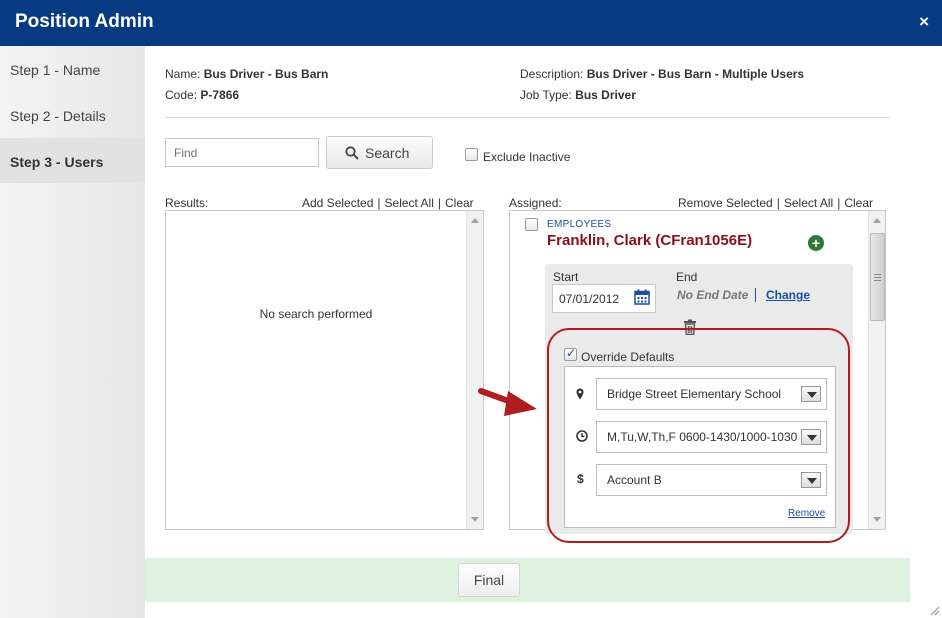 This screenshot has width=942, height=618. What do you see at coordinates (605, 95) in the screenshot?
I see `job-type-value: Bus Driver` at bounding box center [605, 95].